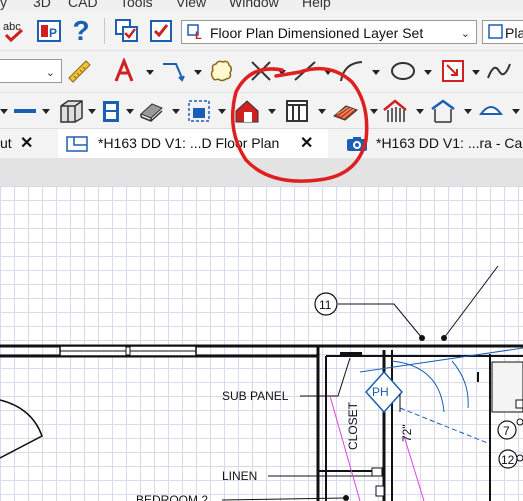 Image resolution: width=523 pixels, height=501 pixels. I want to click on revision-cloud-button, so click(221, 71).